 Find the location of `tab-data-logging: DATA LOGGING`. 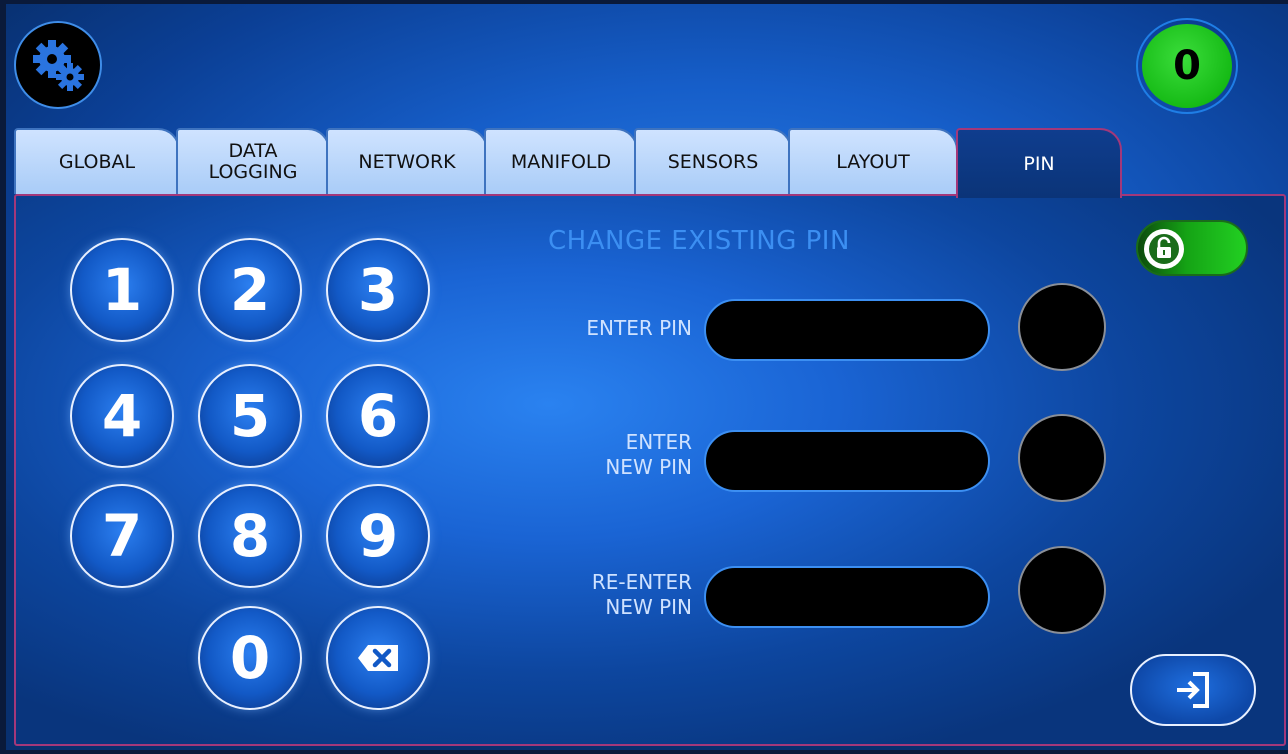

tab-data-logging: DATA LOGGING is located at coordinates (253, 161).